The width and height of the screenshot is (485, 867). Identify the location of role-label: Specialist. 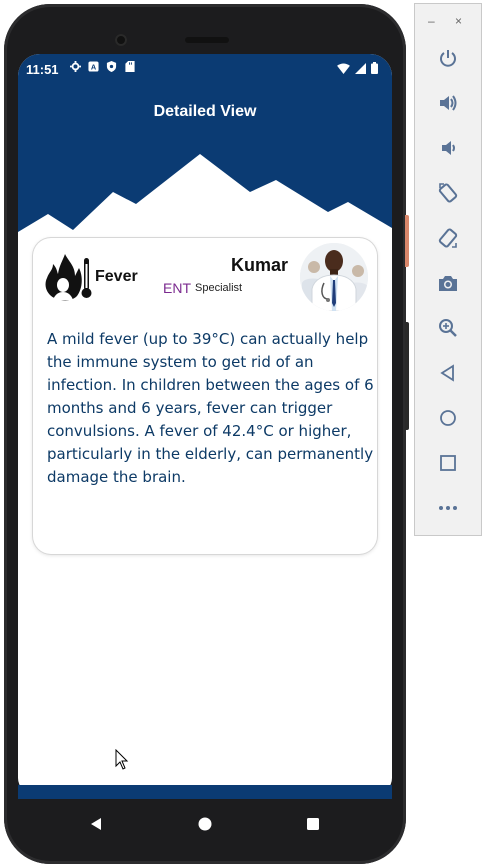
(219, 288).